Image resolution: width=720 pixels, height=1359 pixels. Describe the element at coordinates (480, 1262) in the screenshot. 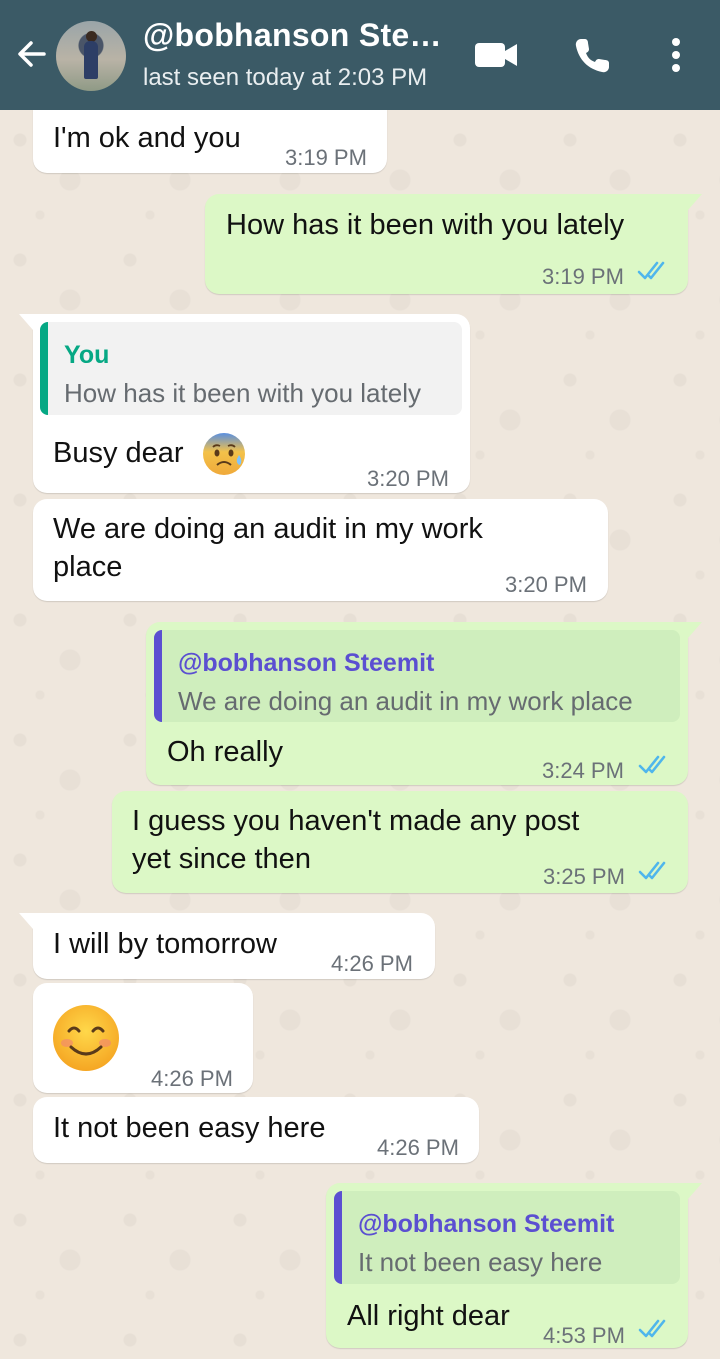

I see `quote-text: It not been easy here` at that location.